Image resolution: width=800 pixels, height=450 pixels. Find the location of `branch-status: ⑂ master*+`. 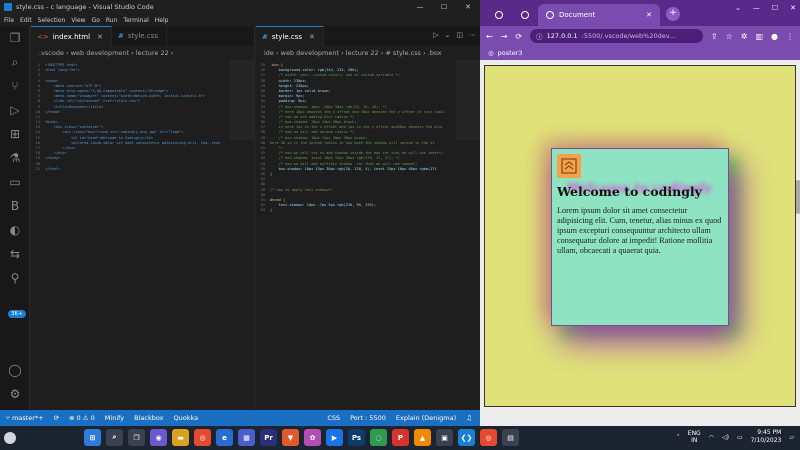

branch-status: ⑂ master*+ is located at coordinates (25, 418).